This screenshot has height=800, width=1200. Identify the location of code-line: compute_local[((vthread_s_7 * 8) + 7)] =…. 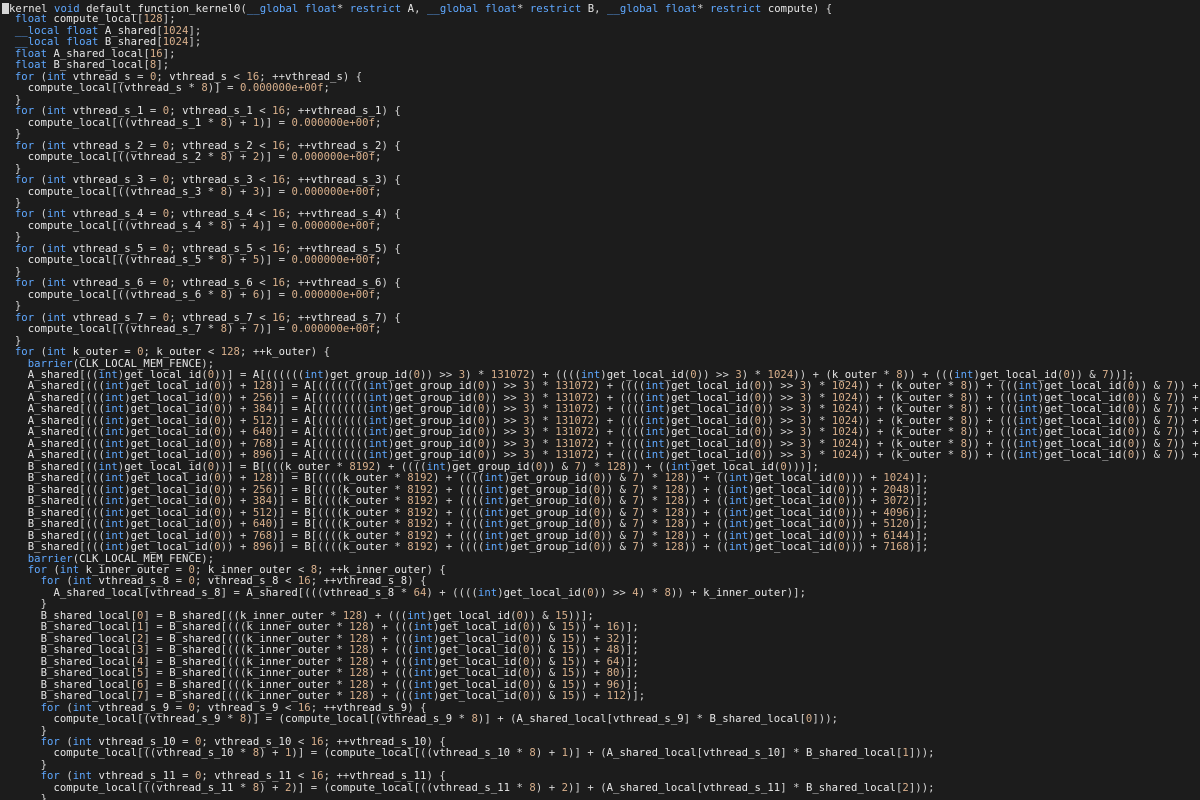
(600, 329).